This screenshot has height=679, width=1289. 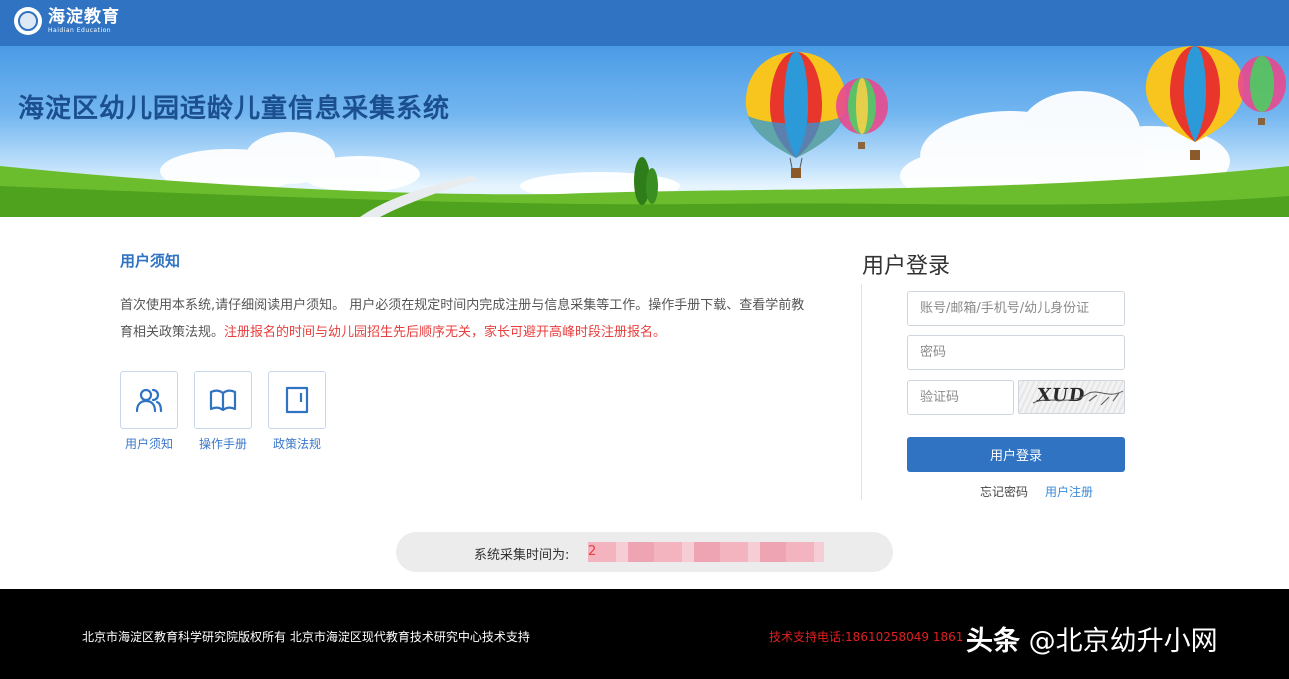 I want to click on login-heading: 用户登录, so click(x=906, y=266).